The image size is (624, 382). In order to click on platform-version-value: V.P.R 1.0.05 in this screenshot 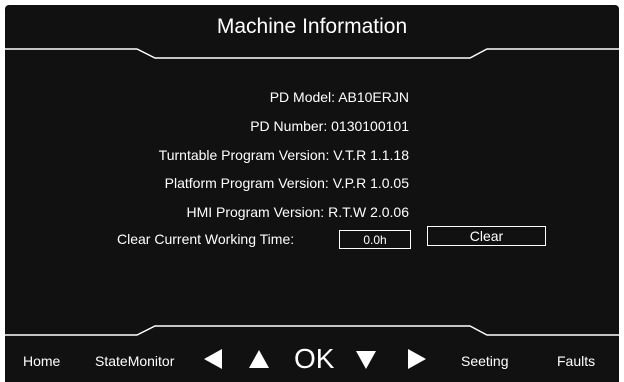, I will do `click(370, 183)`.